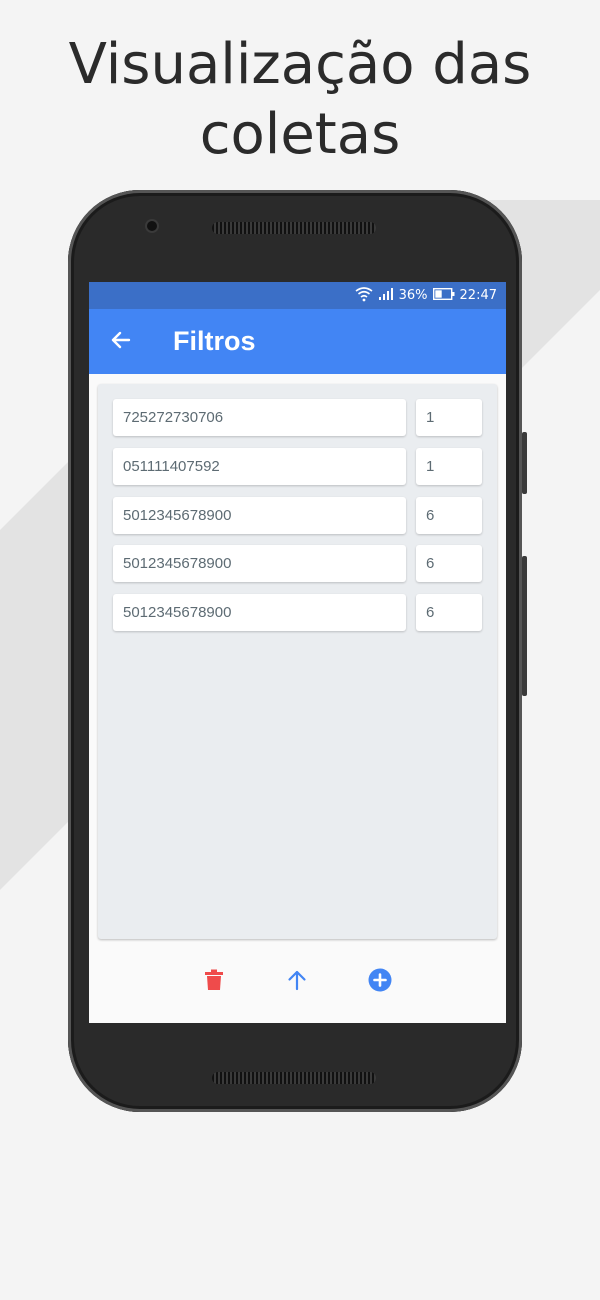  I want to click on plus-circle-icon, so click(380, 982).